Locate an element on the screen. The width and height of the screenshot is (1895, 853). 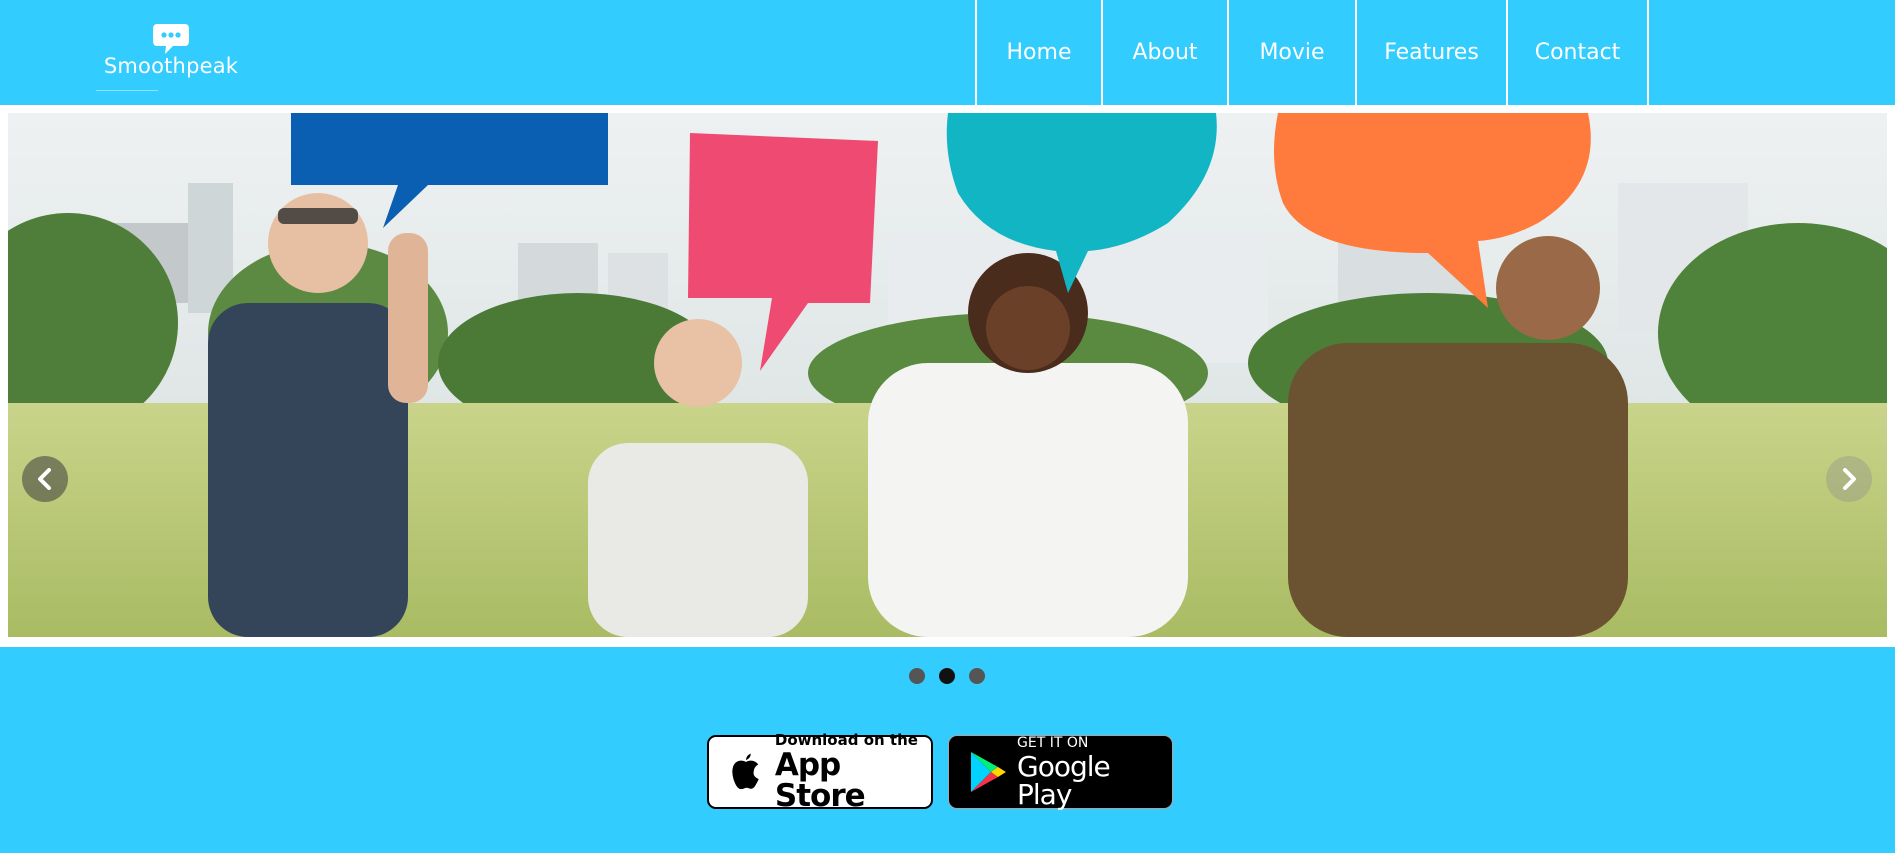
carousel-prev-button is located at coordinates (45, 479).